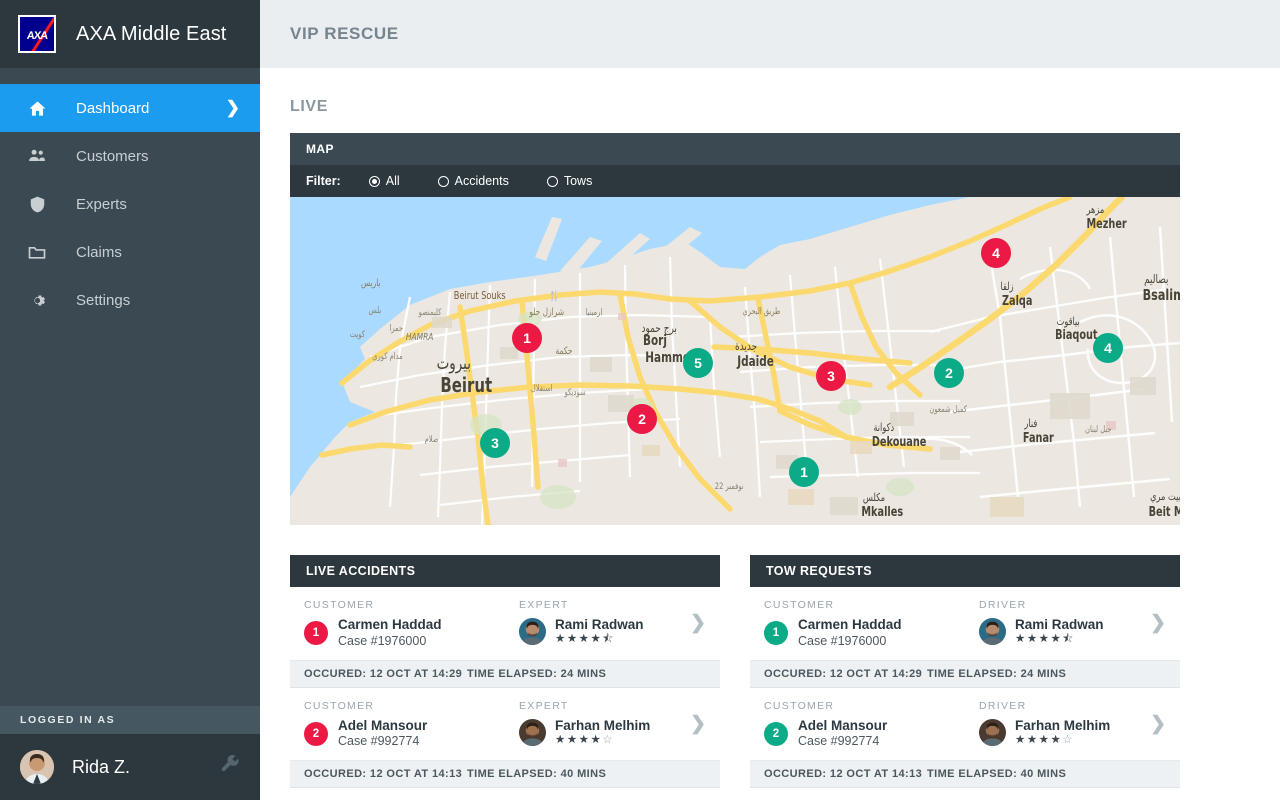  What do you see at coordinates (113, 108) in the screenshot?
I see `sidebar-item-label: Dashboard` at bounding box center [113, 108].